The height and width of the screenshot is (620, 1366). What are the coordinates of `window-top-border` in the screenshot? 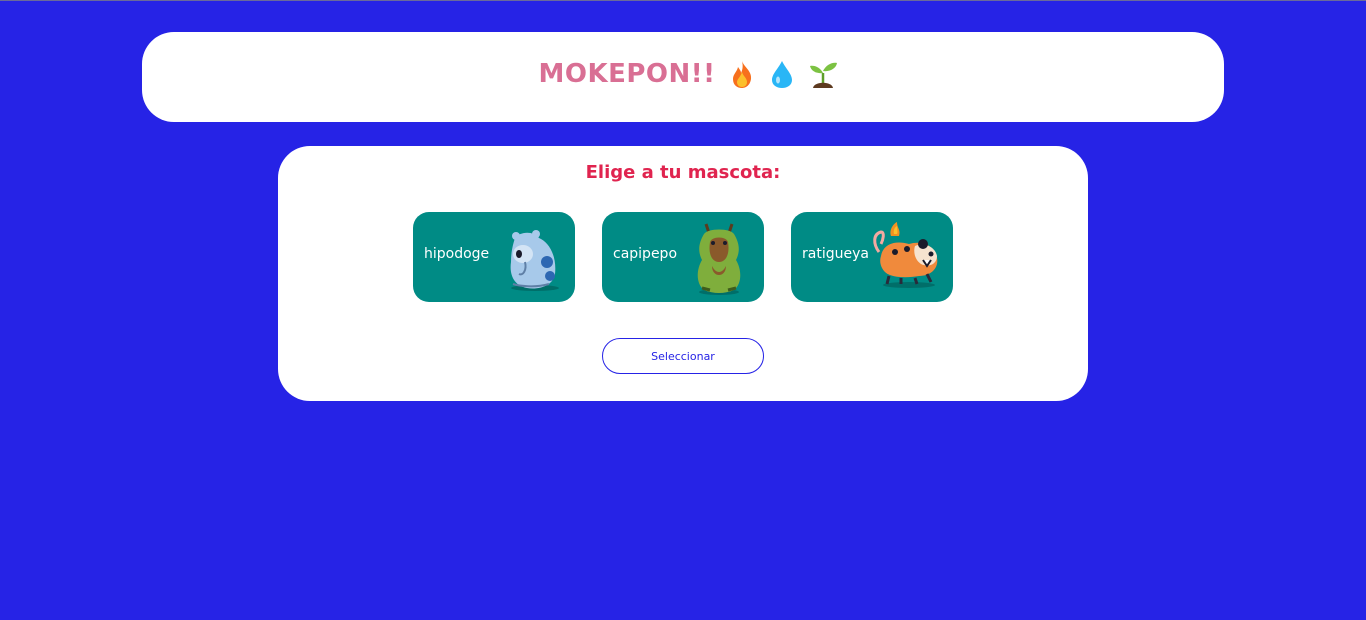 It's located at (683, 0).